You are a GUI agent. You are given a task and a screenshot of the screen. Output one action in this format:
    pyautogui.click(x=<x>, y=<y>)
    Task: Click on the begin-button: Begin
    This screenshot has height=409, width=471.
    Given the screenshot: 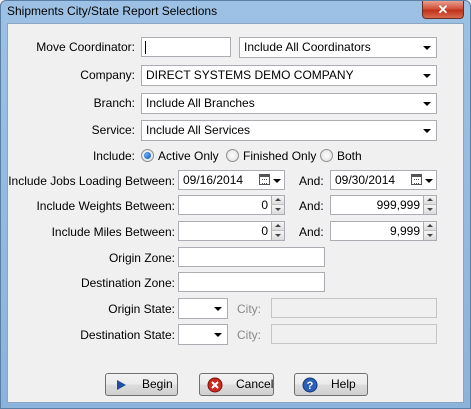 What is the action you would take?
    pyautogui.click(x=141, y=384)
    